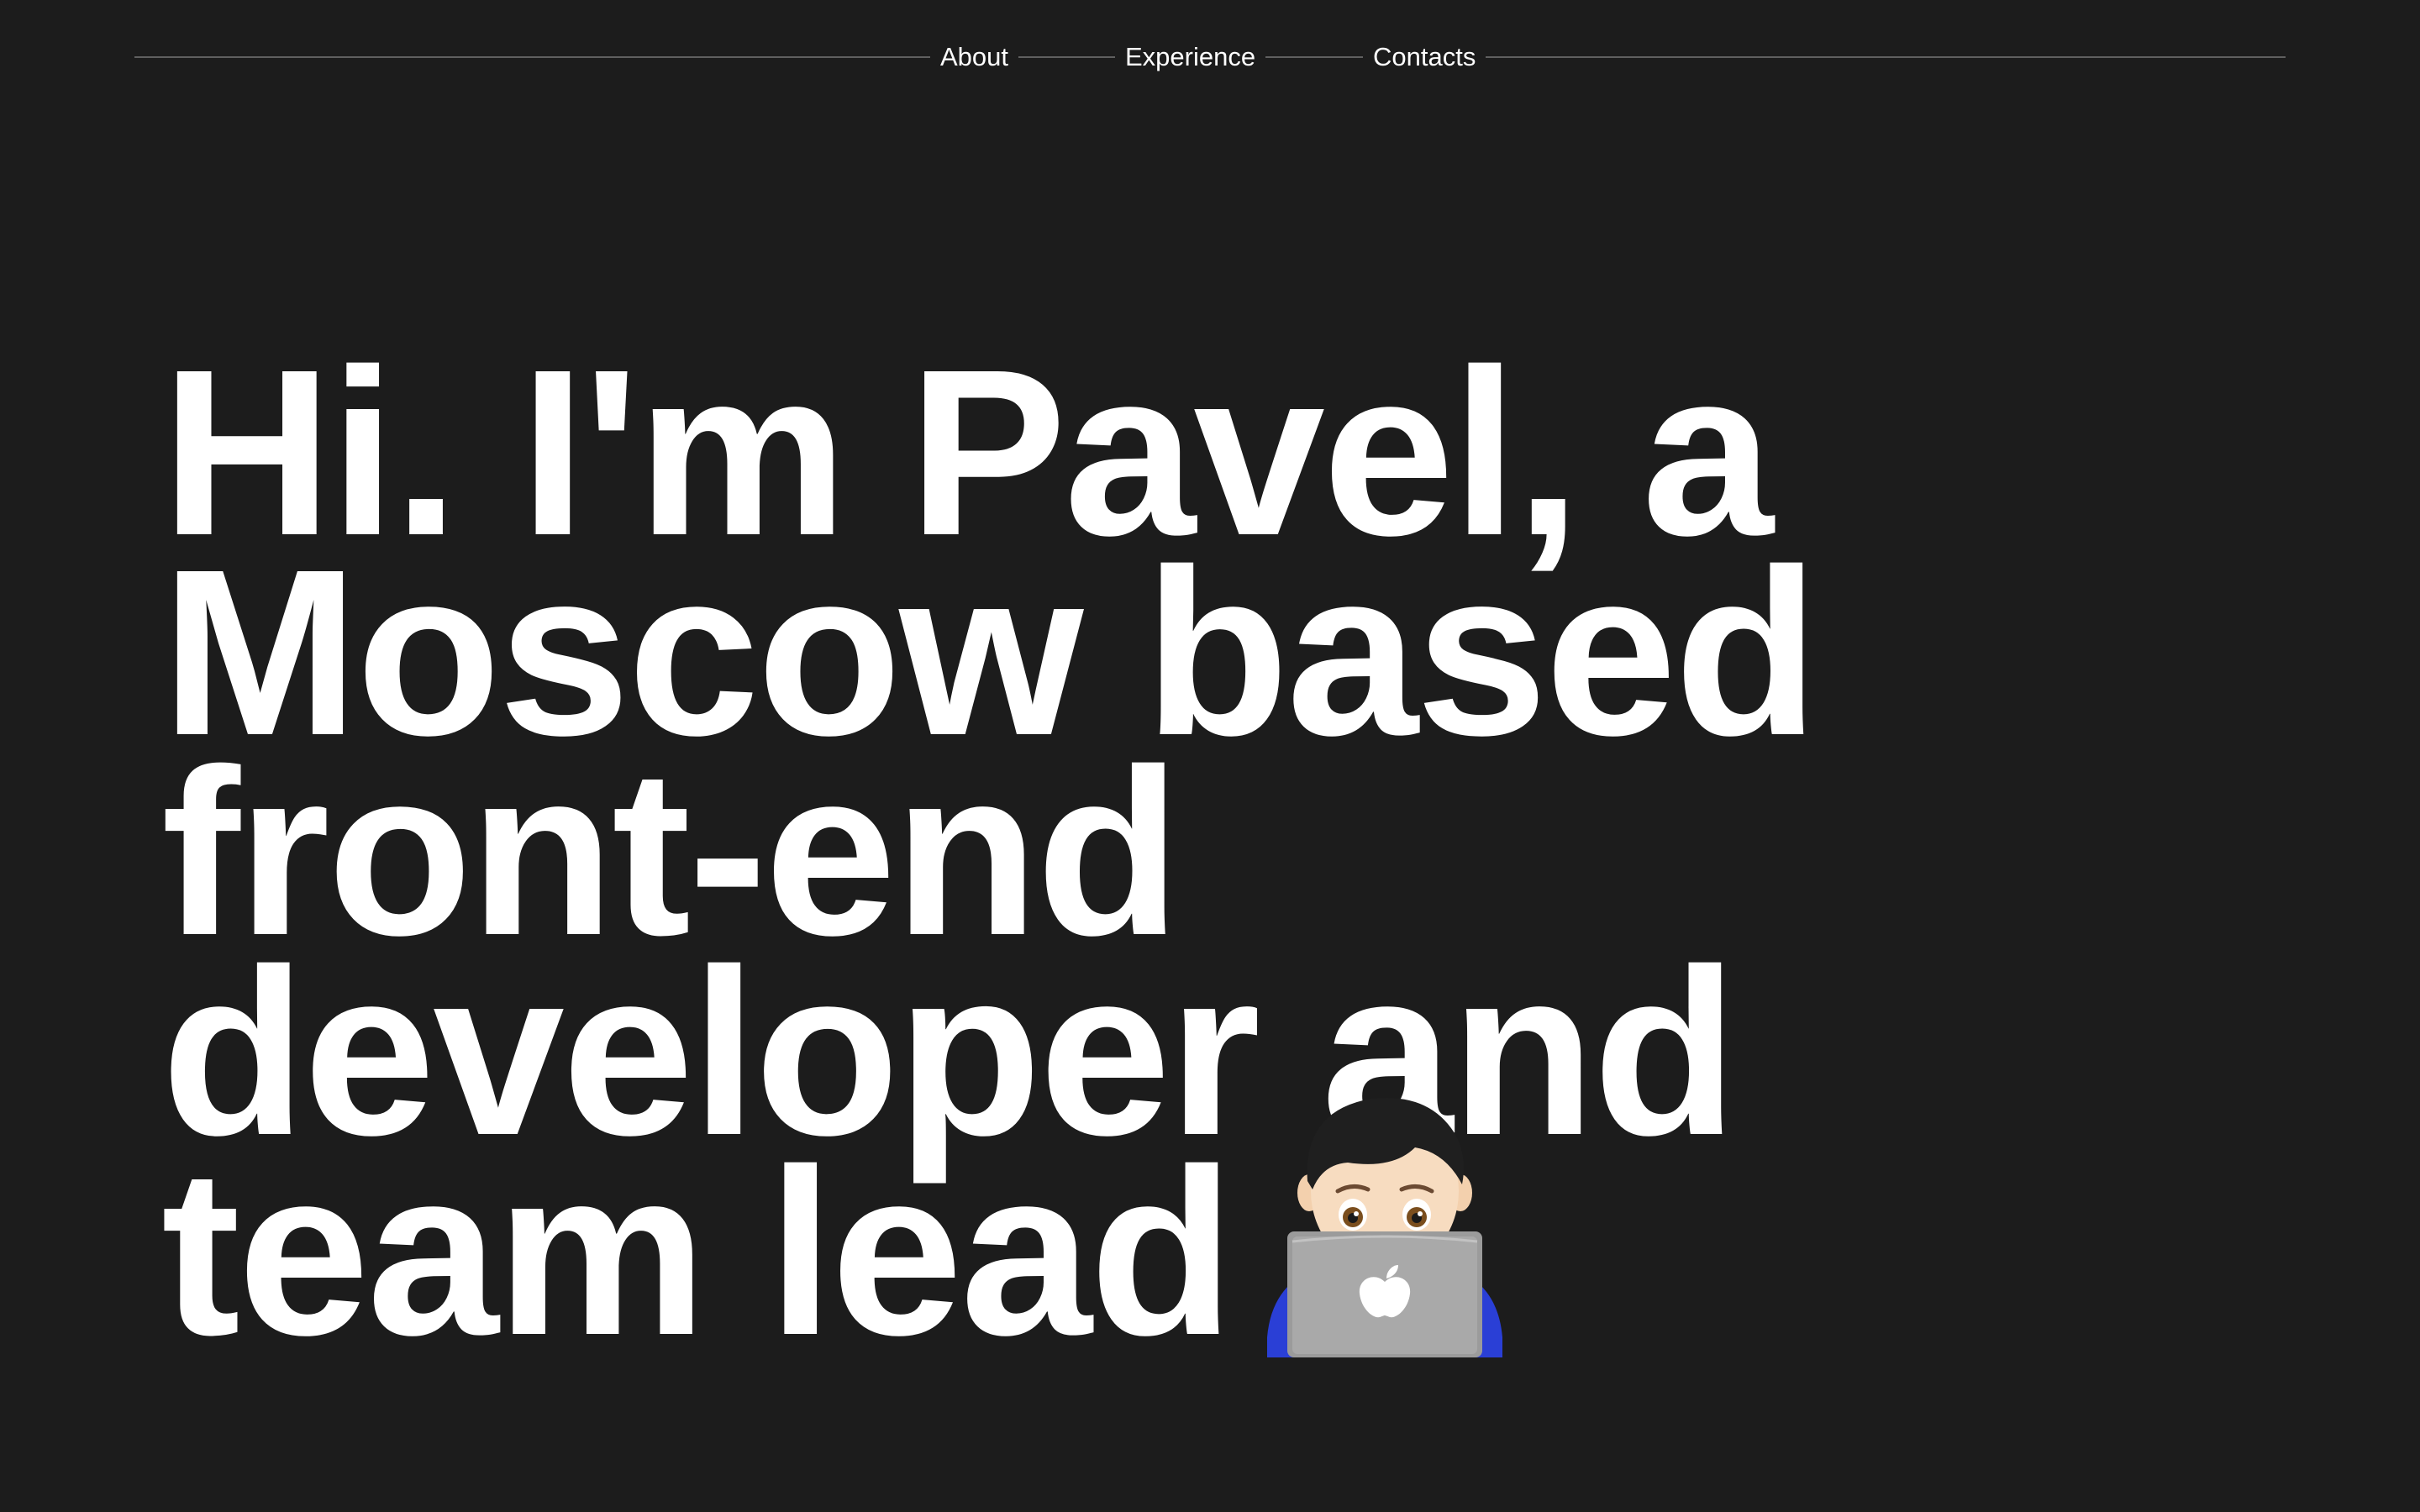 Image resolution: width=2420 pixels, height=1512 pixels. I want to click on technologist-with-laptop-icon, so click(1384, 1224).